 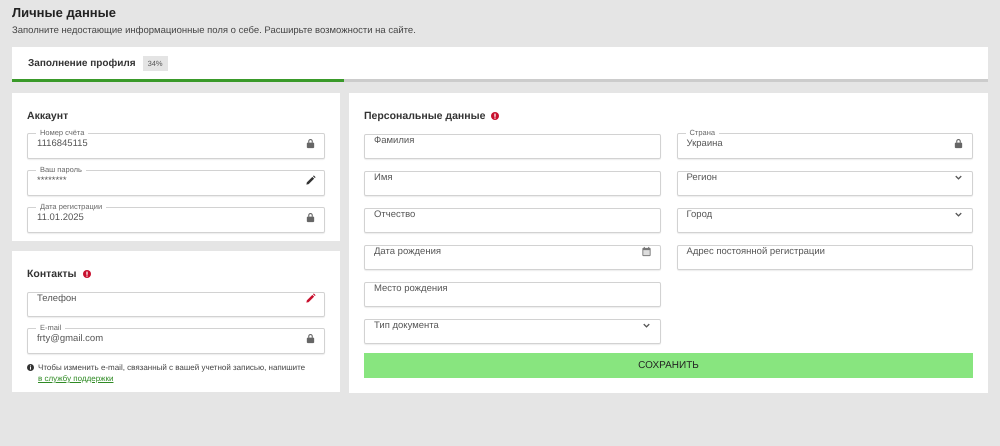 What do you see at coordinates (824, 257) in the screenshot?
I see `input-field: Адрес постоянной регистрации` at bounding box center [824, 257].